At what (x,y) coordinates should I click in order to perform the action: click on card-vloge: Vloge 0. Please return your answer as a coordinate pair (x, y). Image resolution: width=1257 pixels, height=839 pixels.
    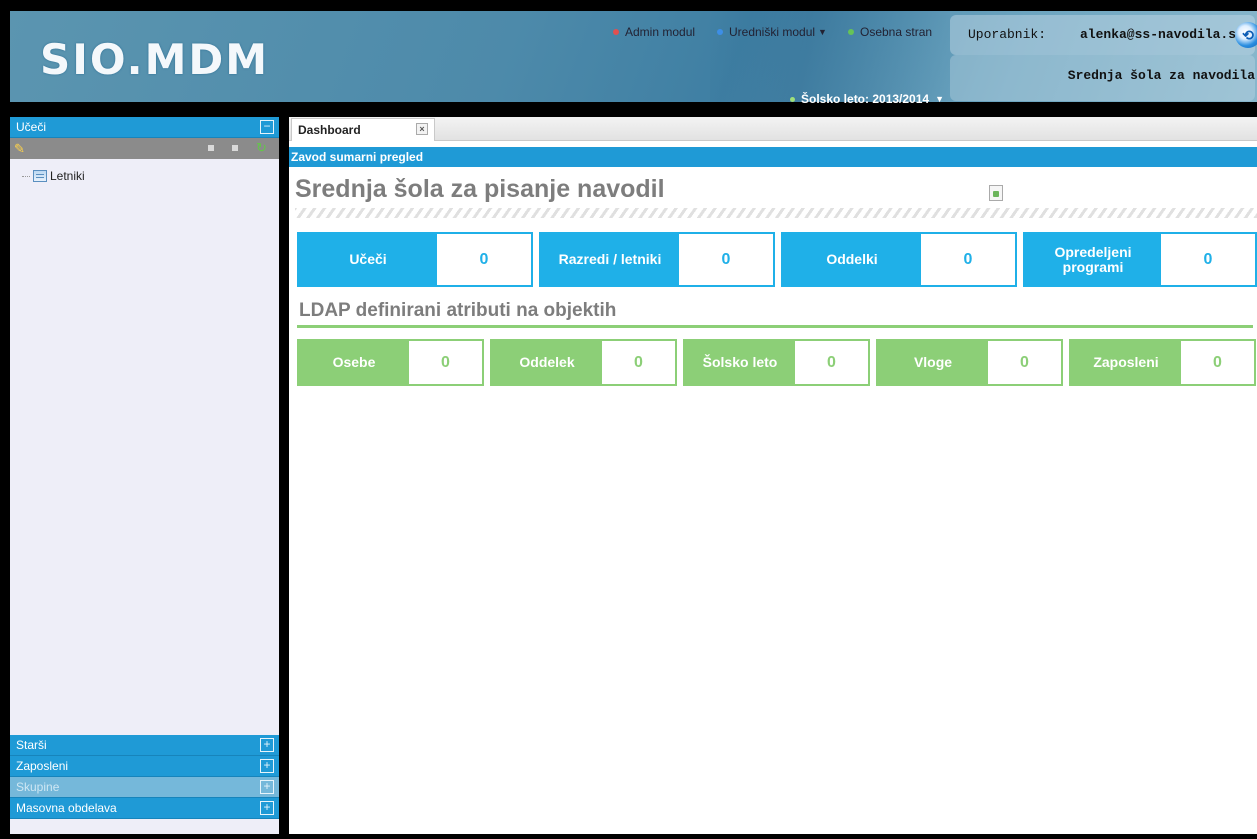
    Looking at the image, I should click on (969, 362).